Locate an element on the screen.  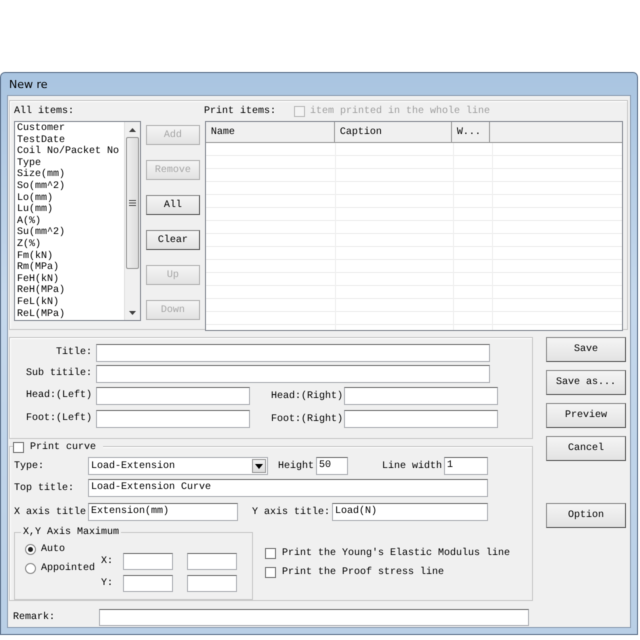
button: All is located at coordinates (173, 205).